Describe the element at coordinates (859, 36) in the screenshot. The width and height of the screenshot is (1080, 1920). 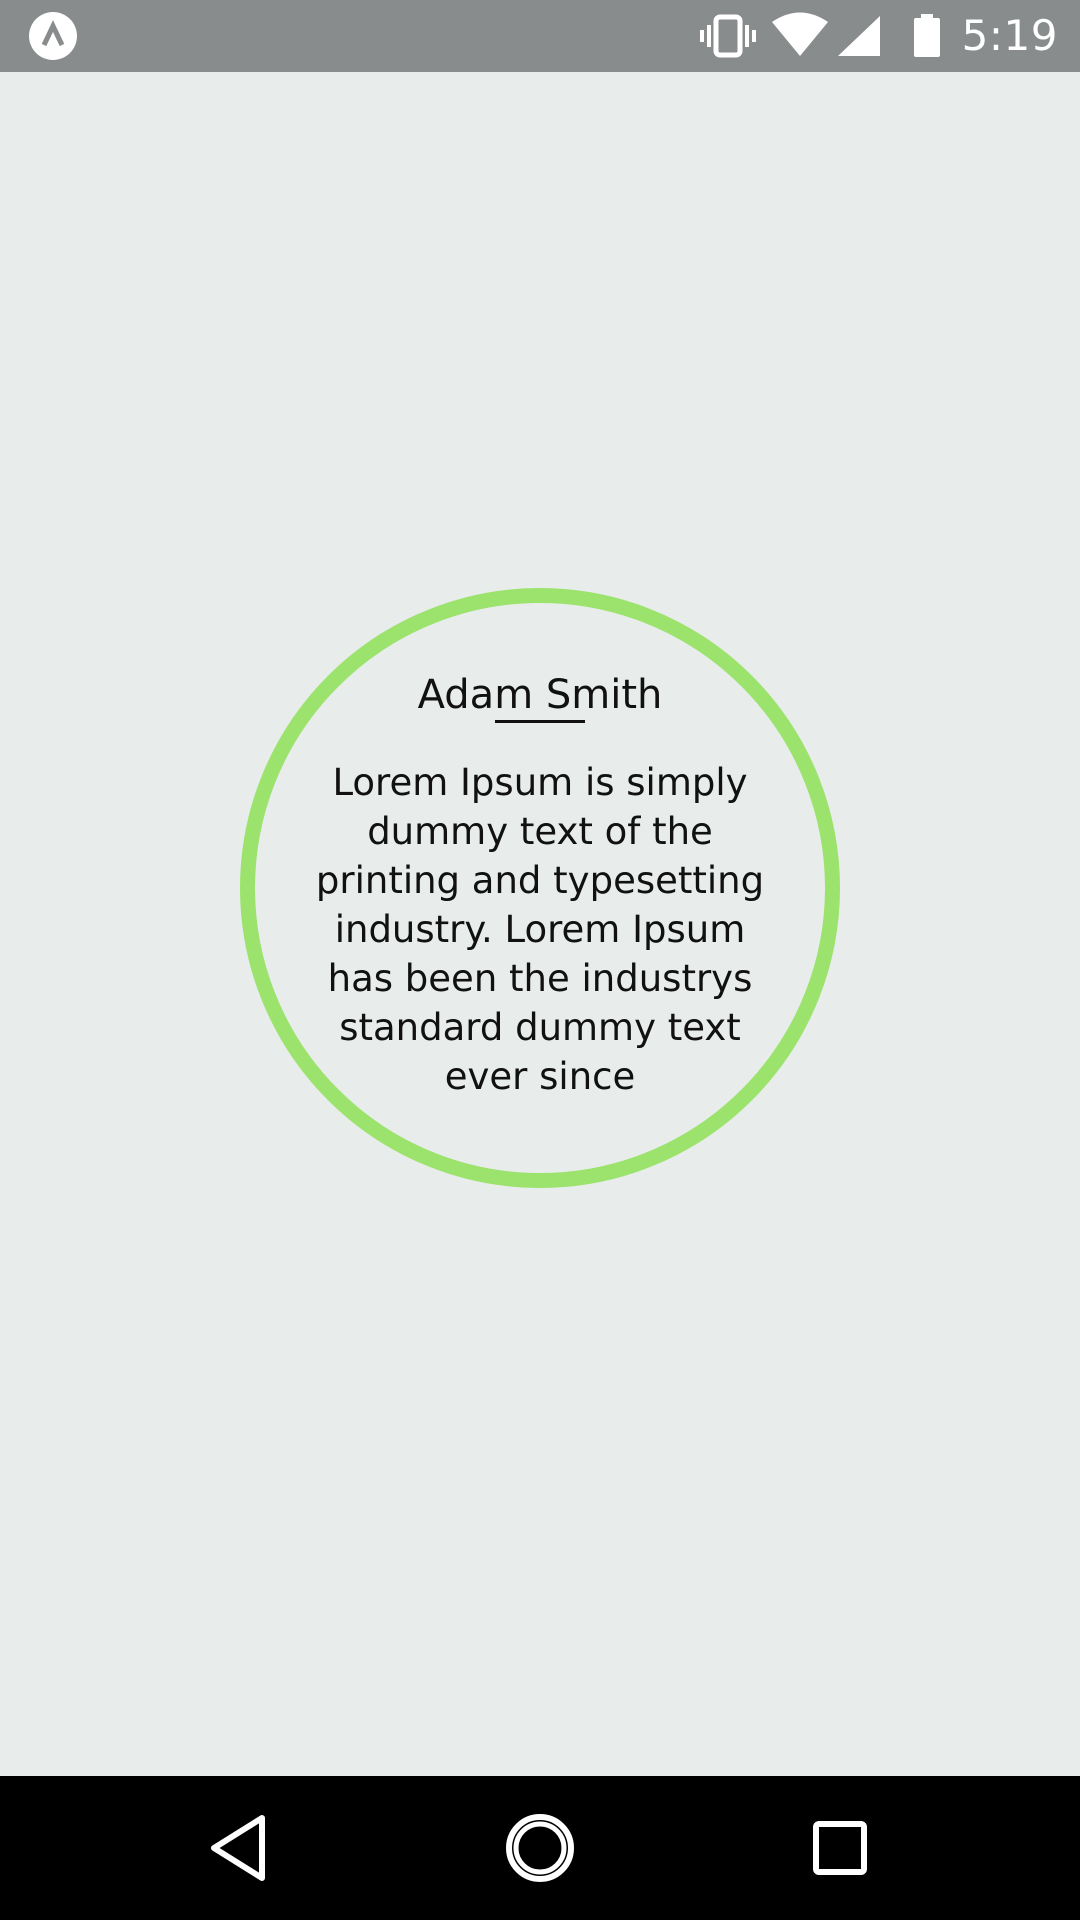
I see `cell-signal-icon` at that location.